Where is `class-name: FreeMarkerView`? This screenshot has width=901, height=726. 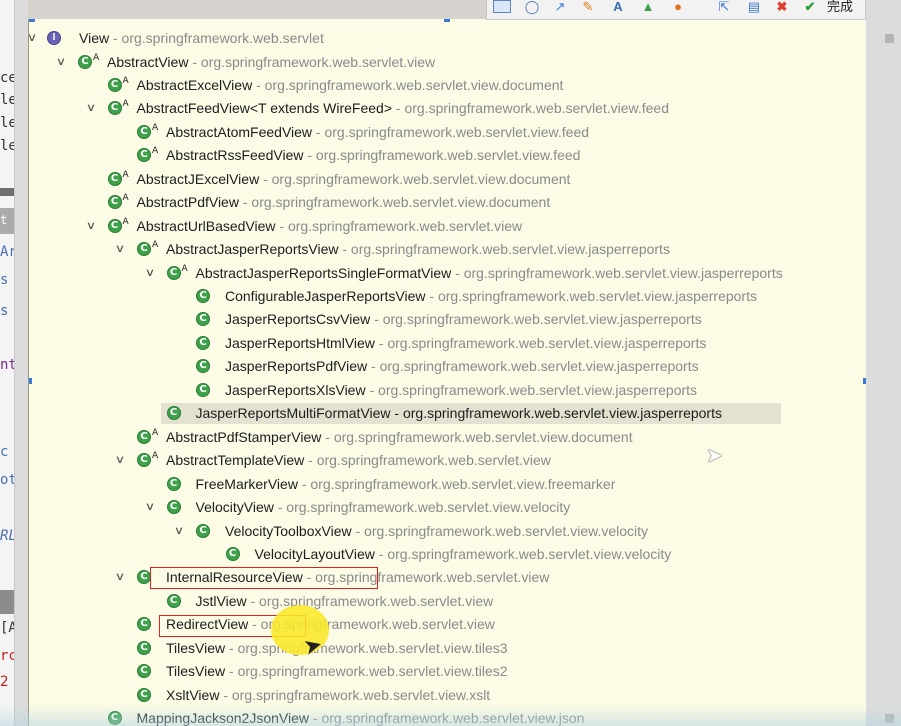
class-name: FreeMarkerView is located at coordinates (246, 483).